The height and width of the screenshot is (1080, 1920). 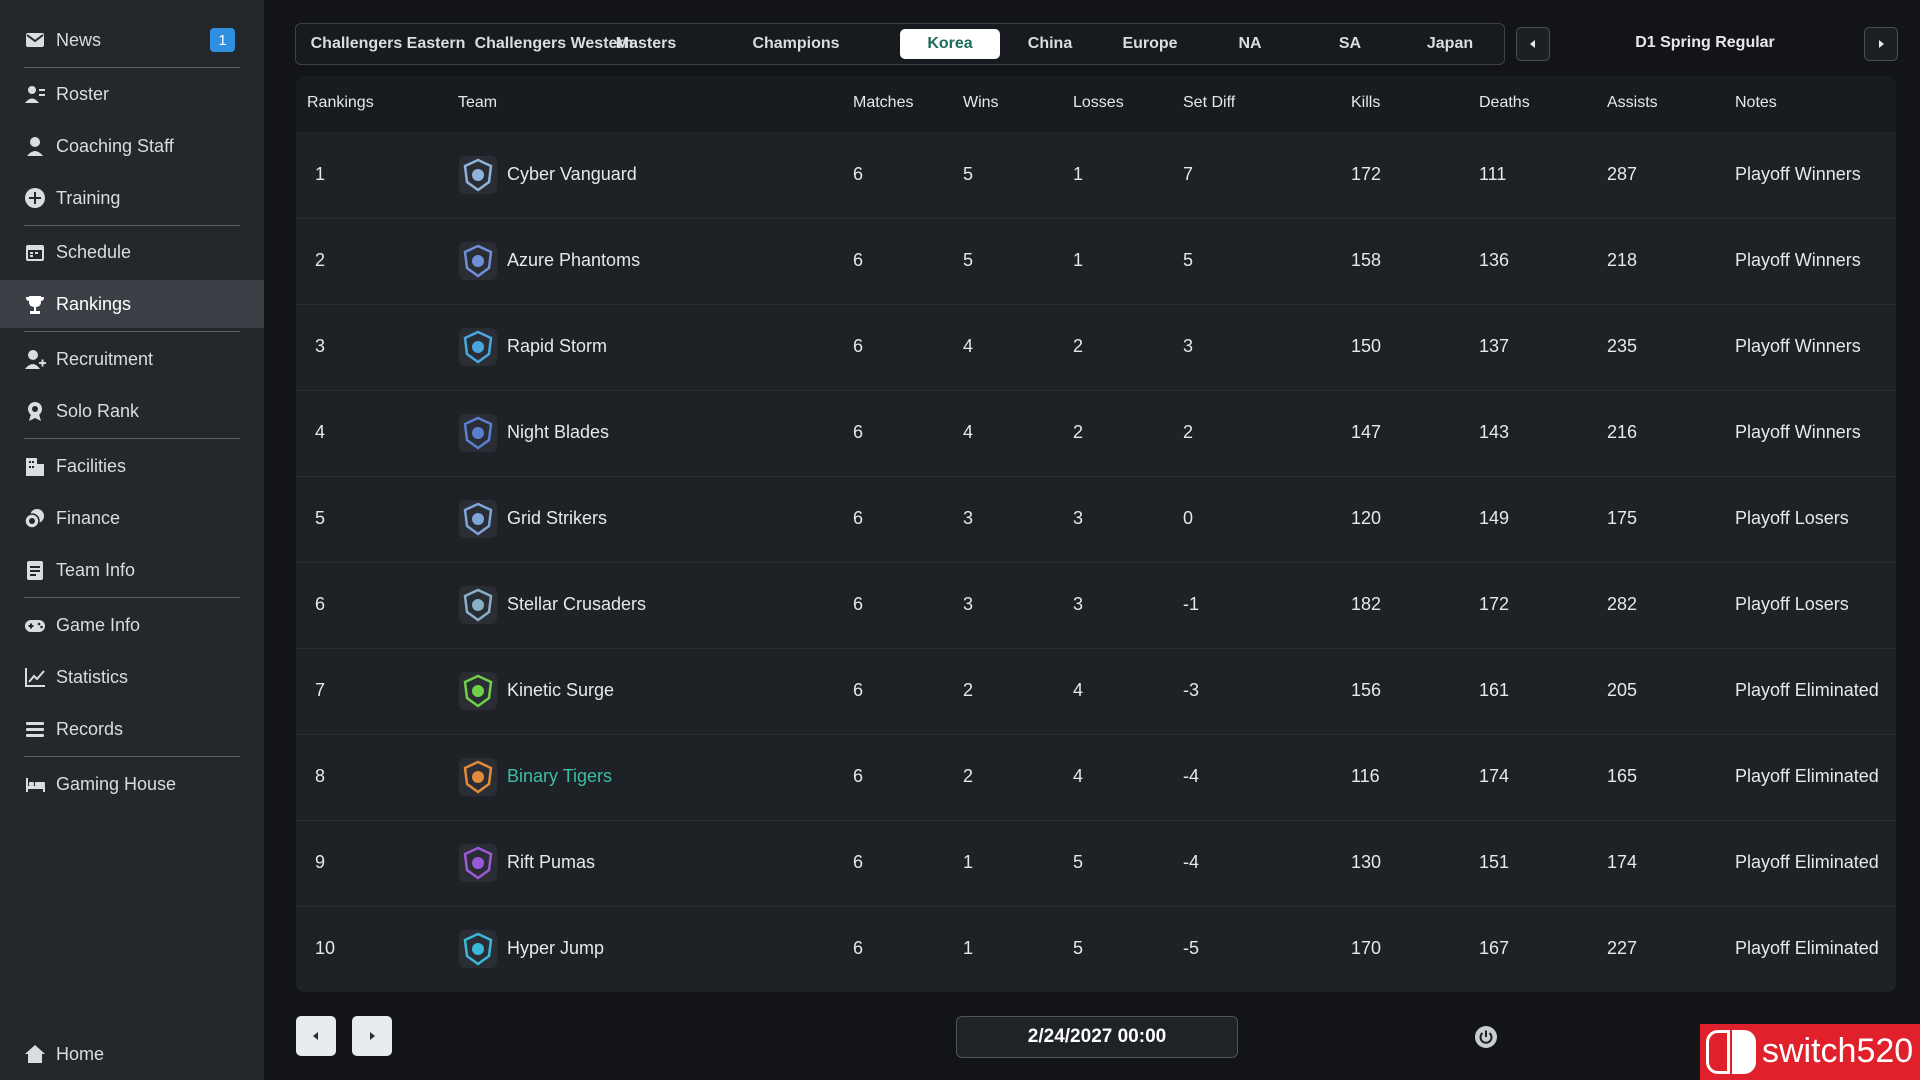 I want to click on sidebar-item-roster: Roster, so click(x=132, y=94).